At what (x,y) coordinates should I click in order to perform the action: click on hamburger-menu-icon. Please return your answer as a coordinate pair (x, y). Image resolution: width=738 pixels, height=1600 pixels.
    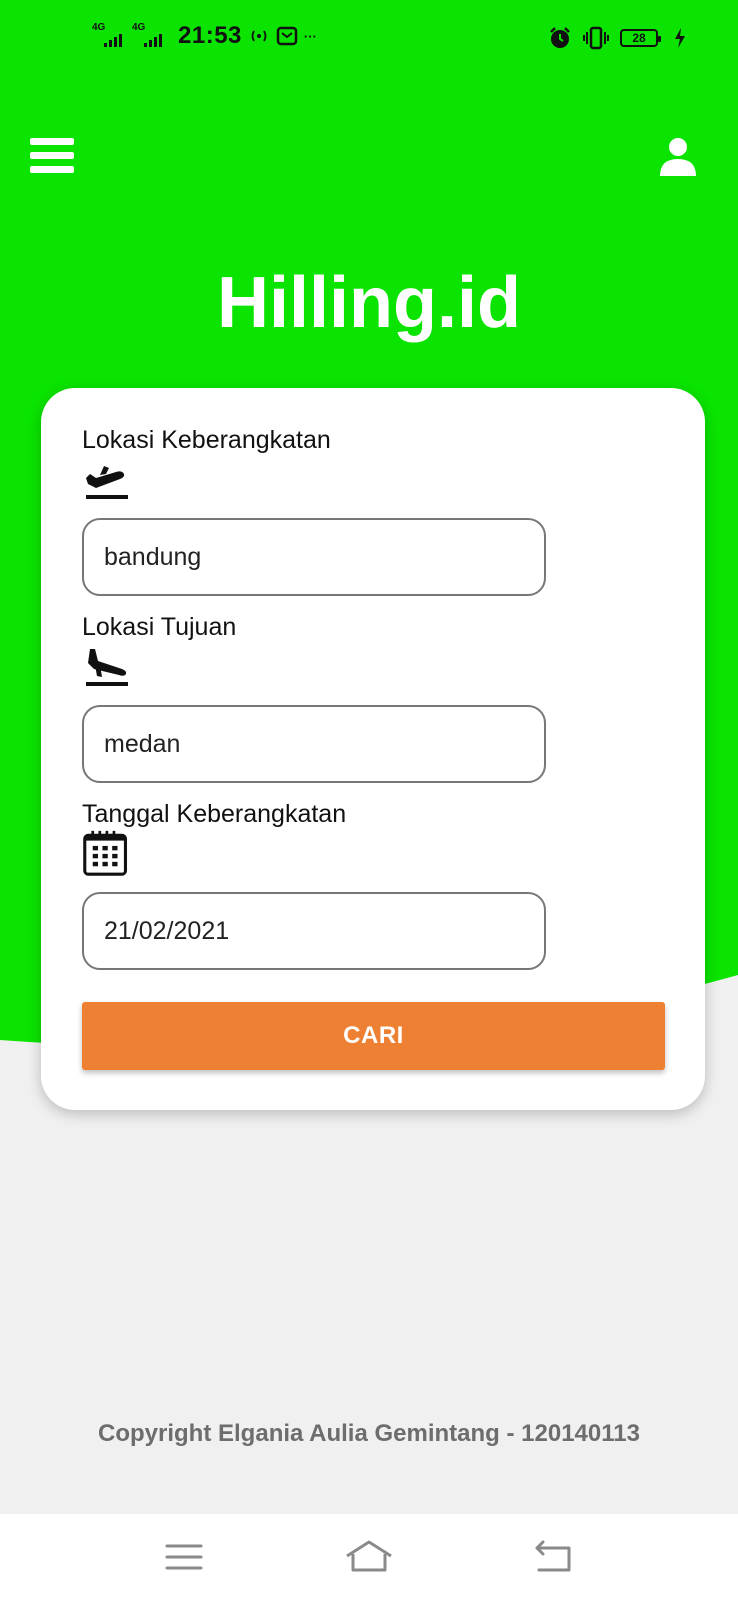
    Looking at the image, I should click on (52, 157).